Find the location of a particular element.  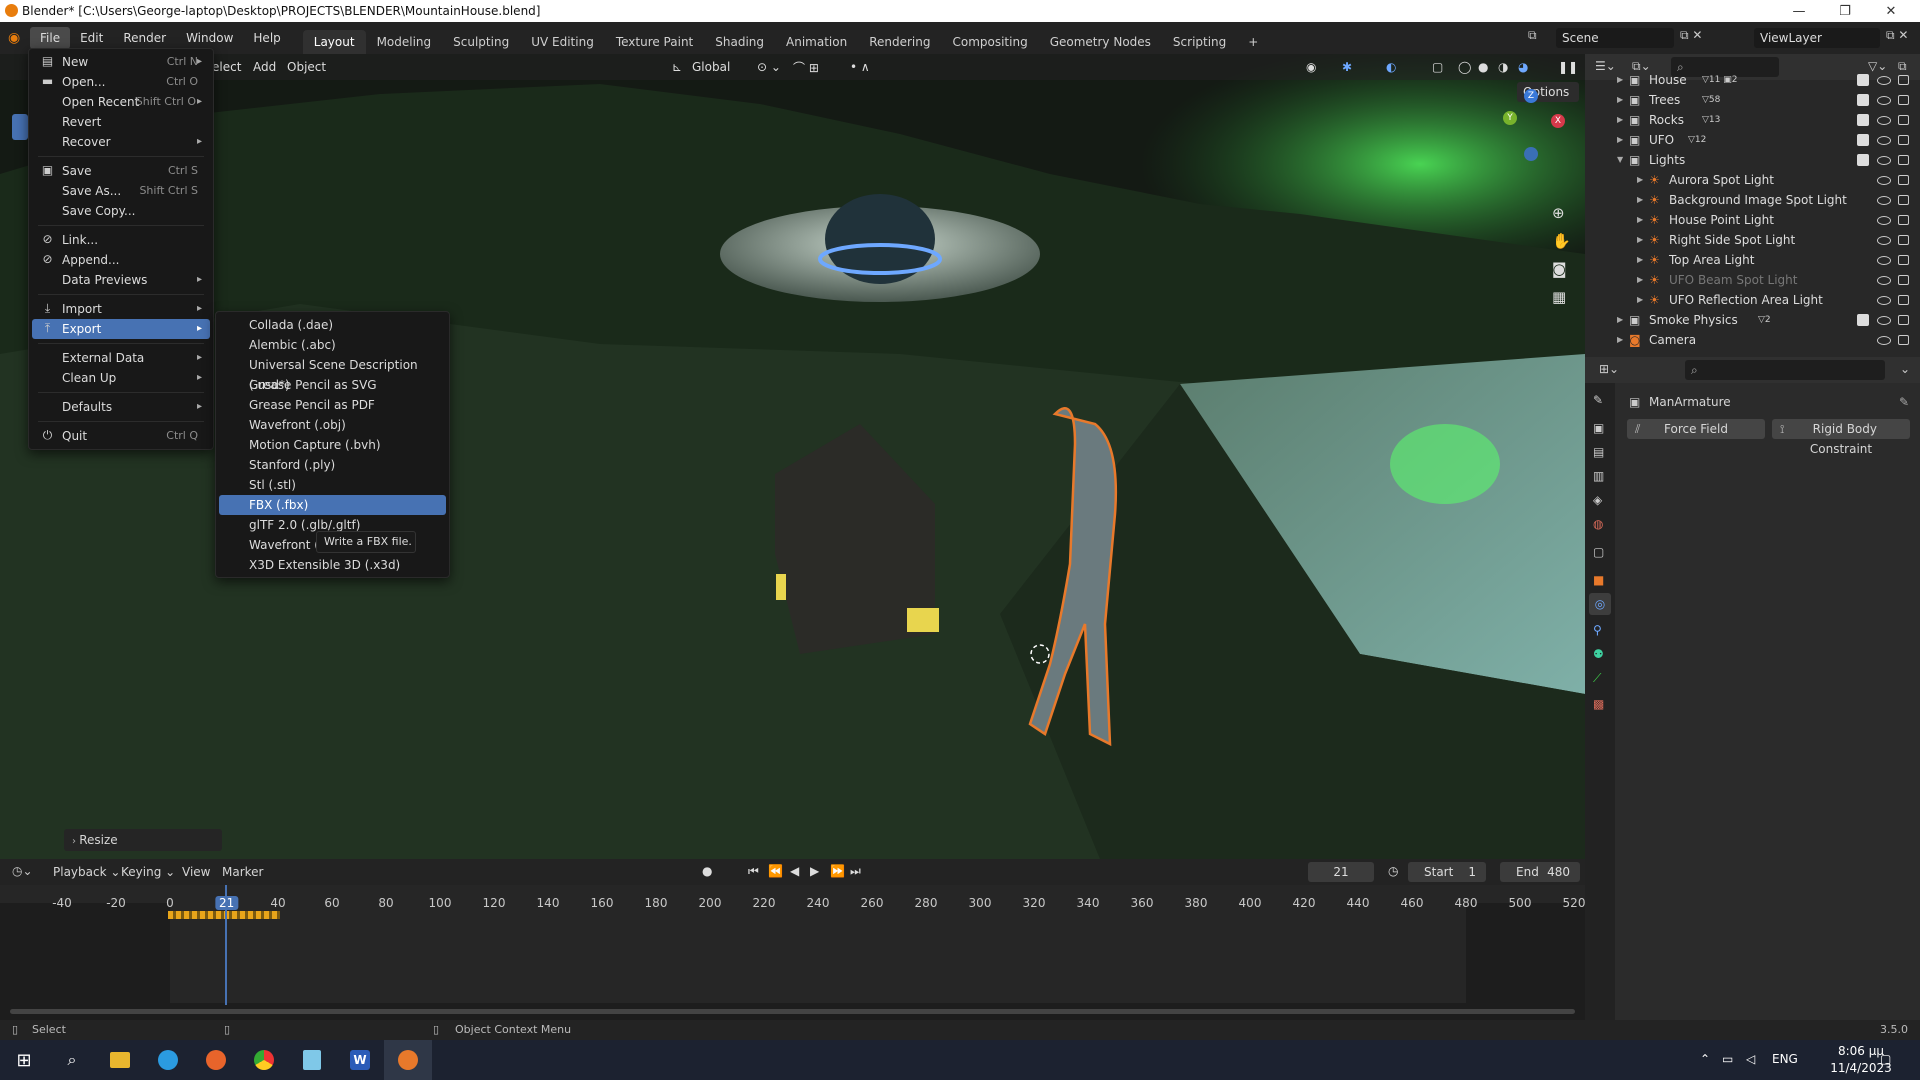

visibility-icon: ◉ is located at coordinates (1311, 67).